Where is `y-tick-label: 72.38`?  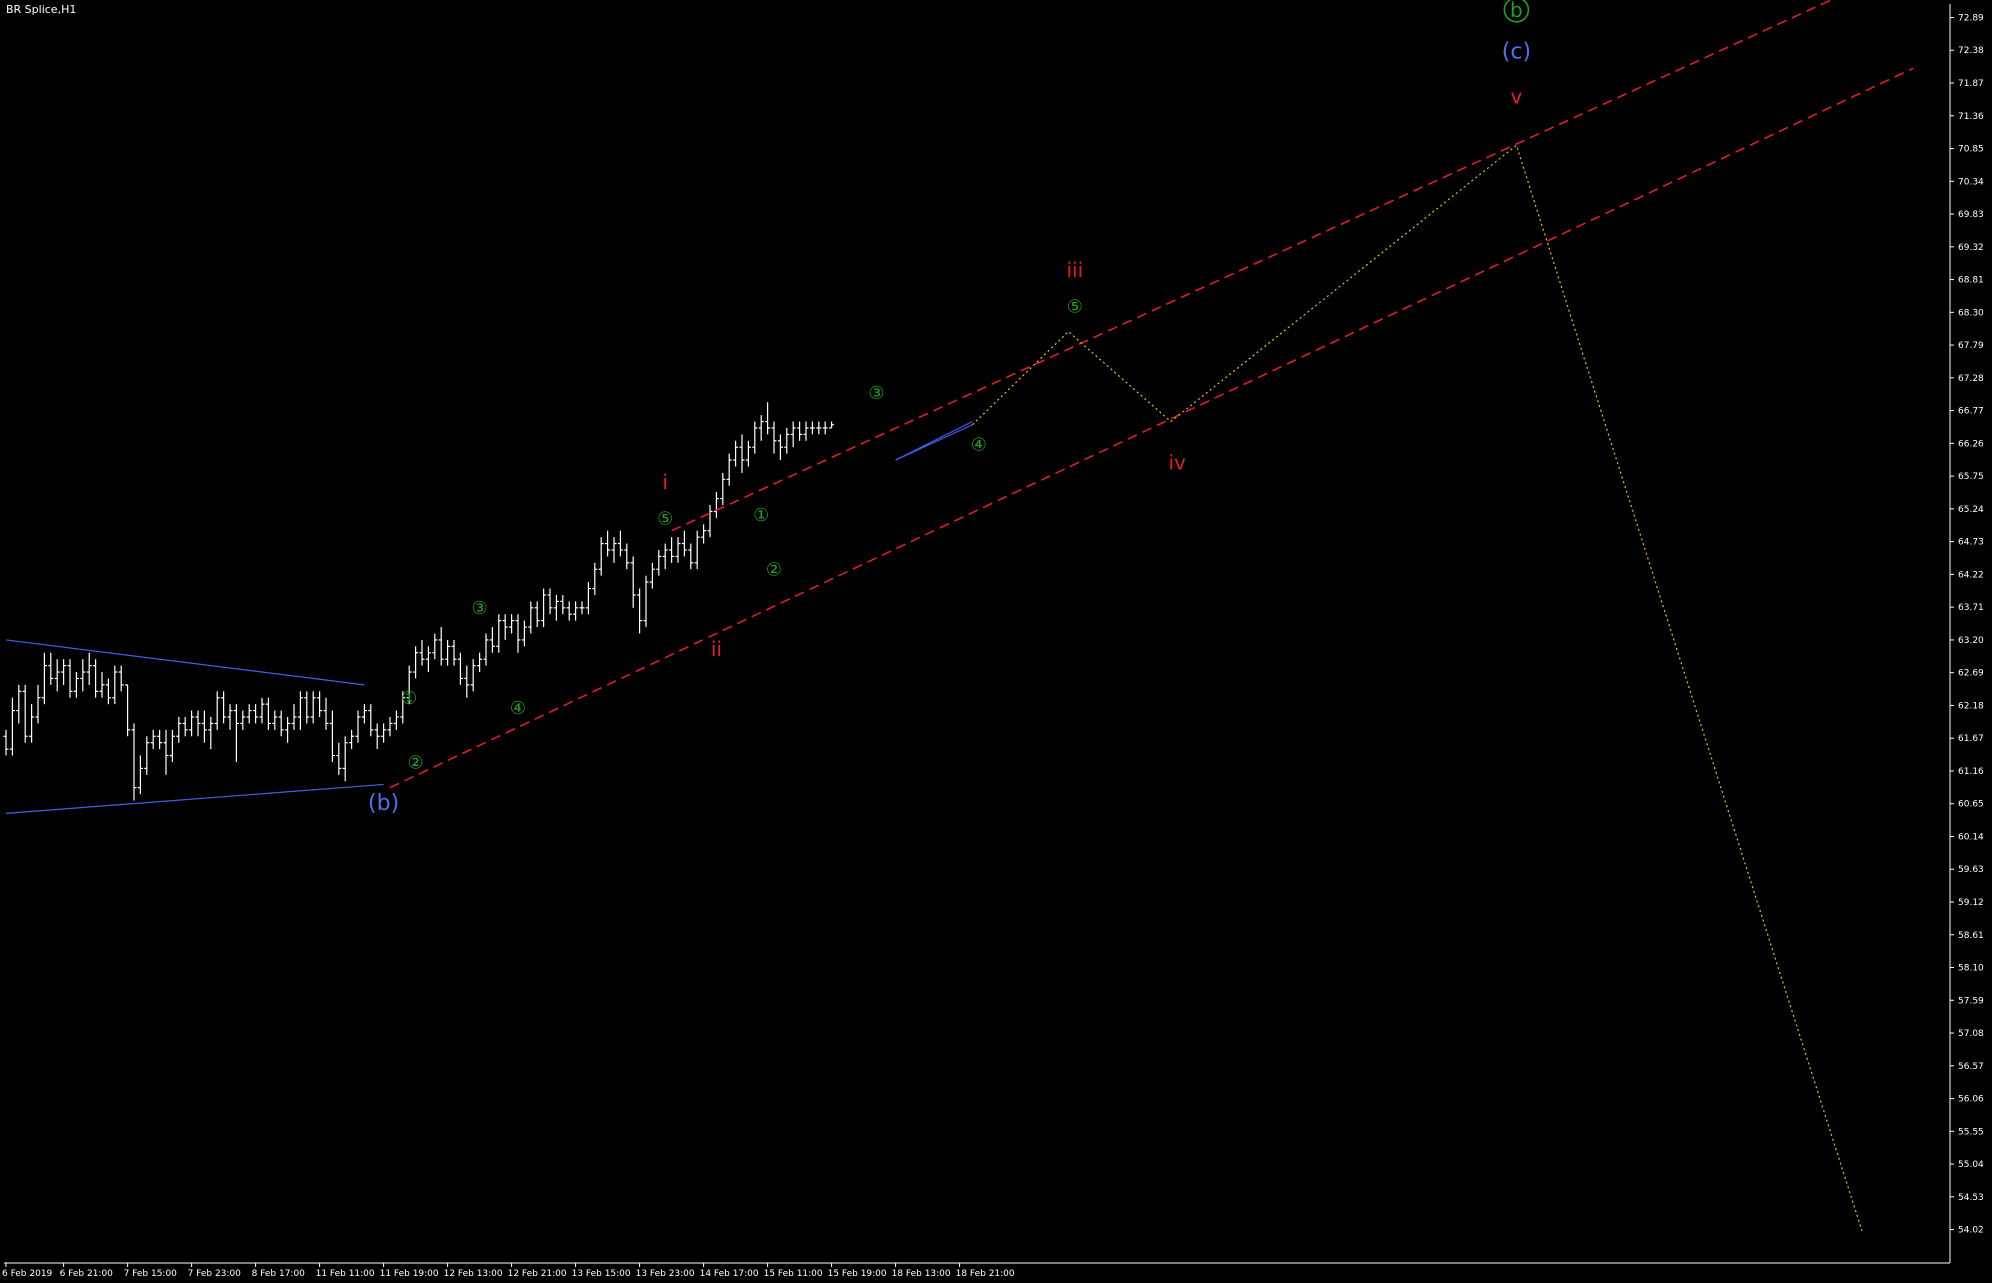
y-tick-label: 72.38 is located at coordinates (1971, 51).